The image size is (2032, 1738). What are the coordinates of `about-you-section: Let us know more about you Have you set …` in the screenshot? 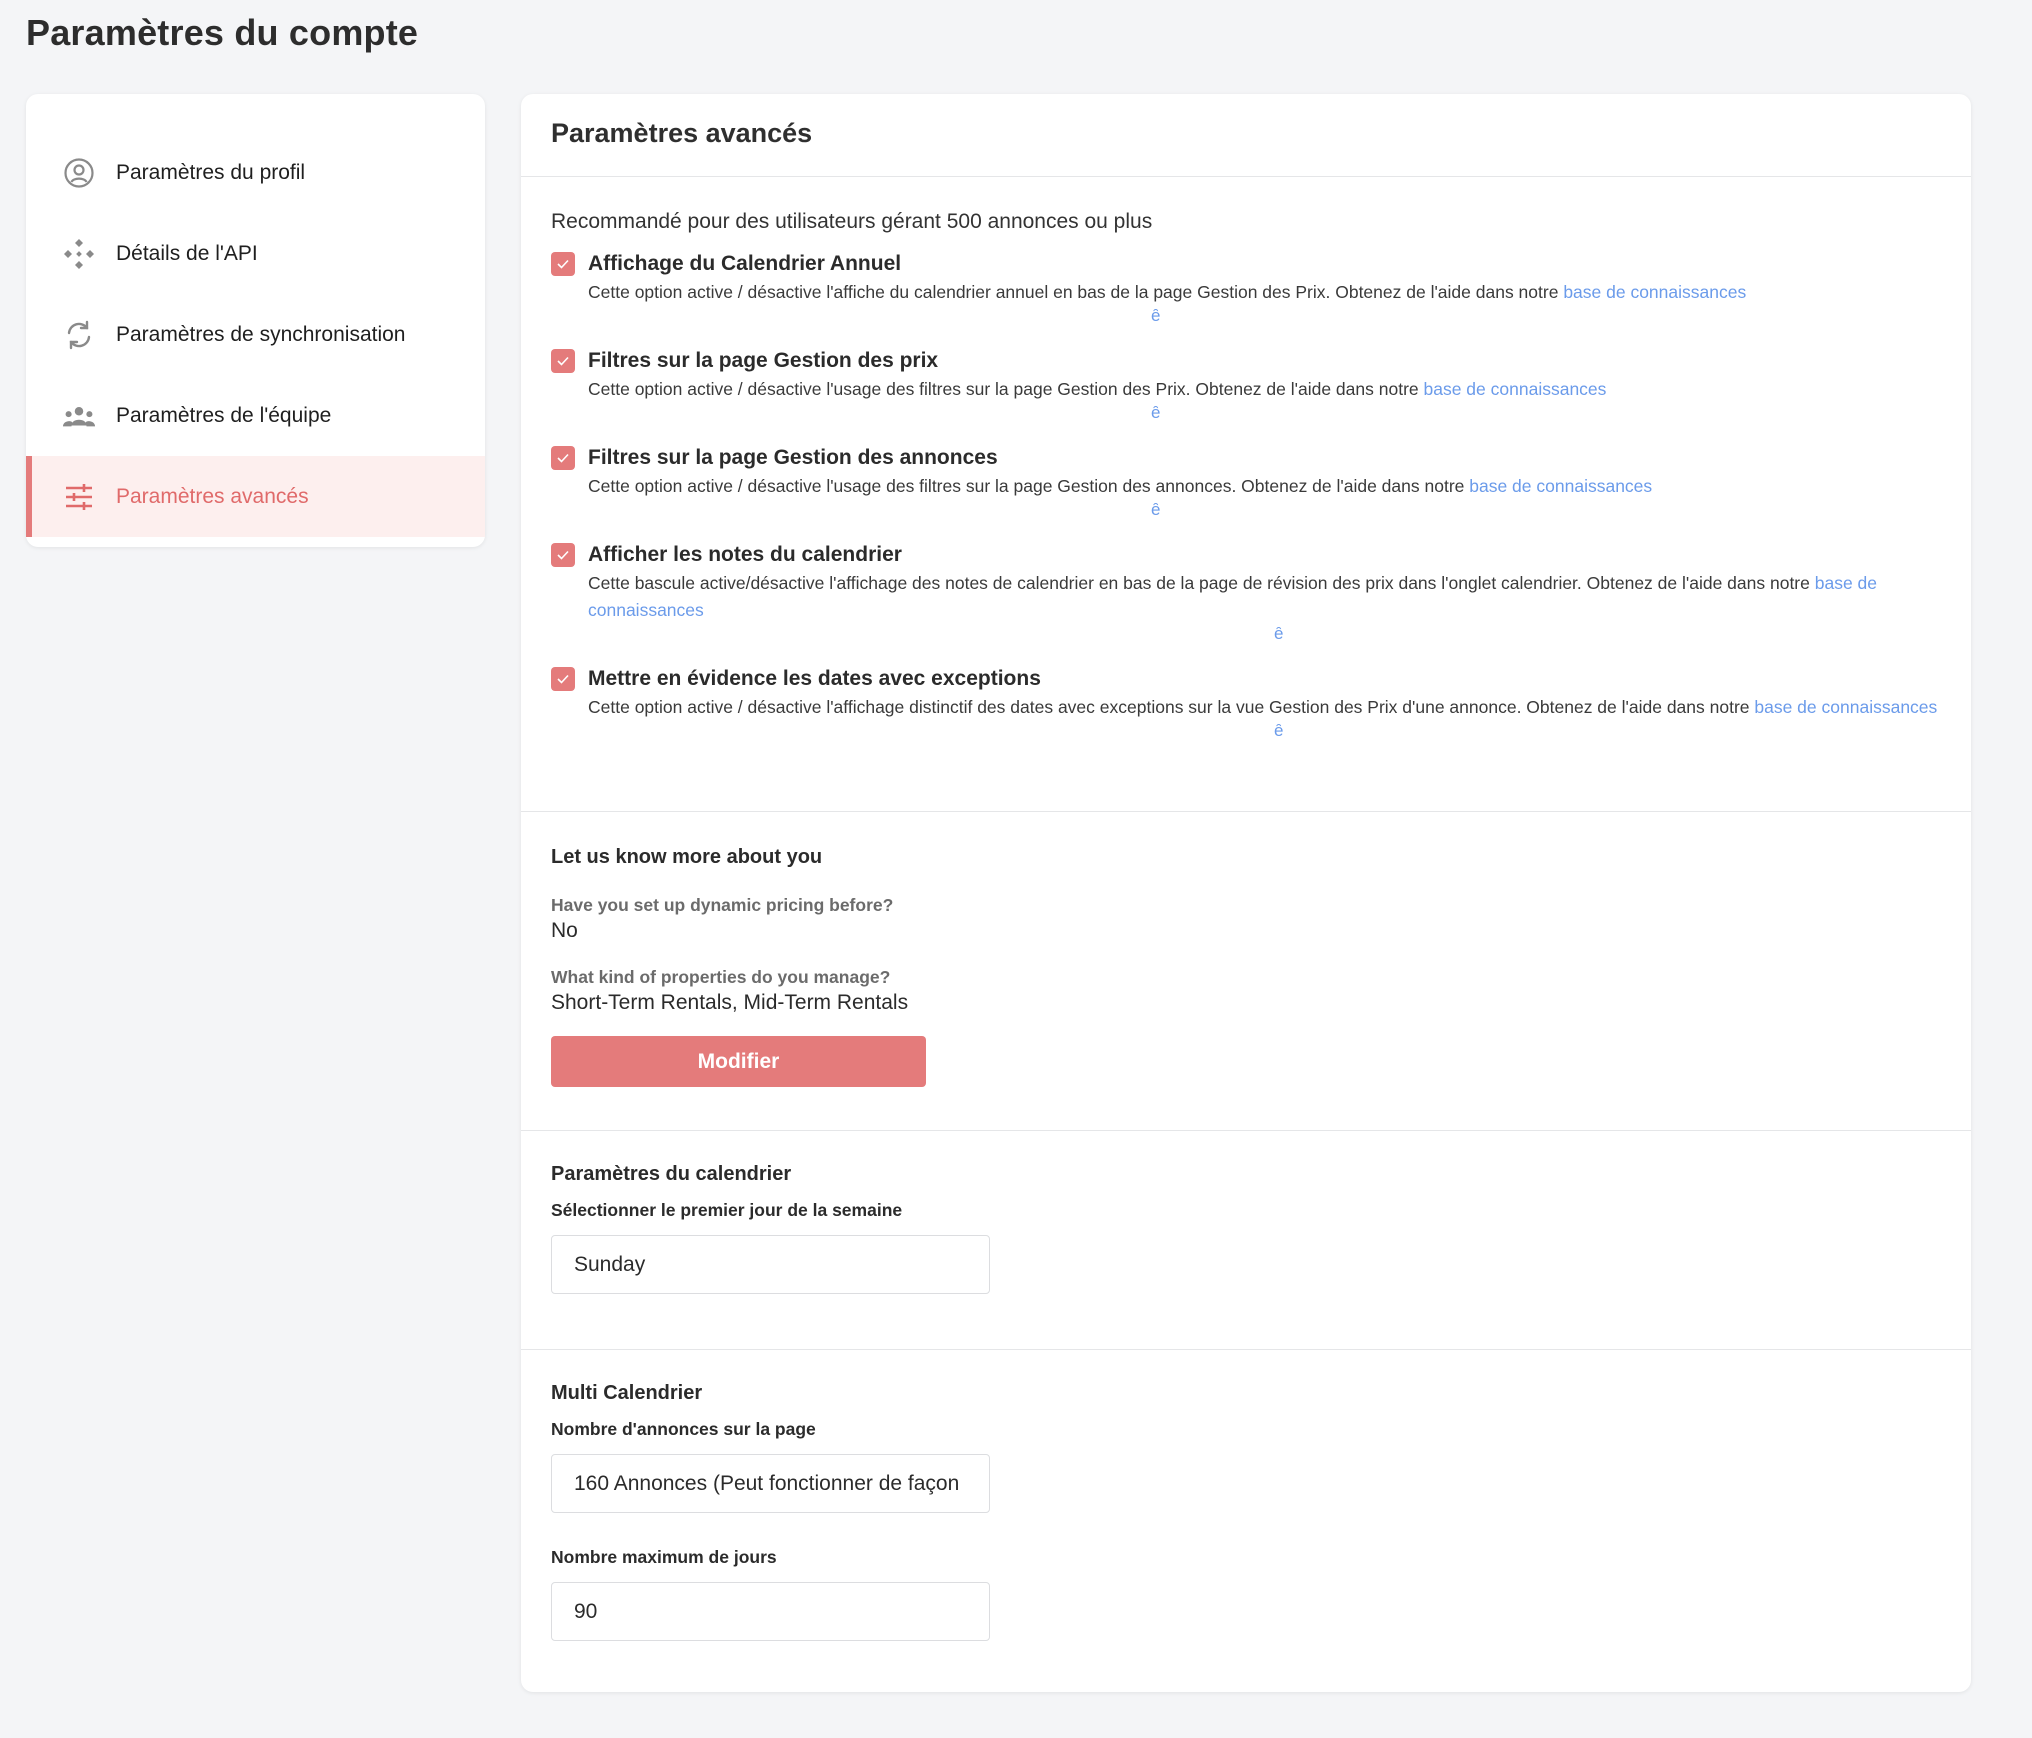 It's located at (1246, 971).